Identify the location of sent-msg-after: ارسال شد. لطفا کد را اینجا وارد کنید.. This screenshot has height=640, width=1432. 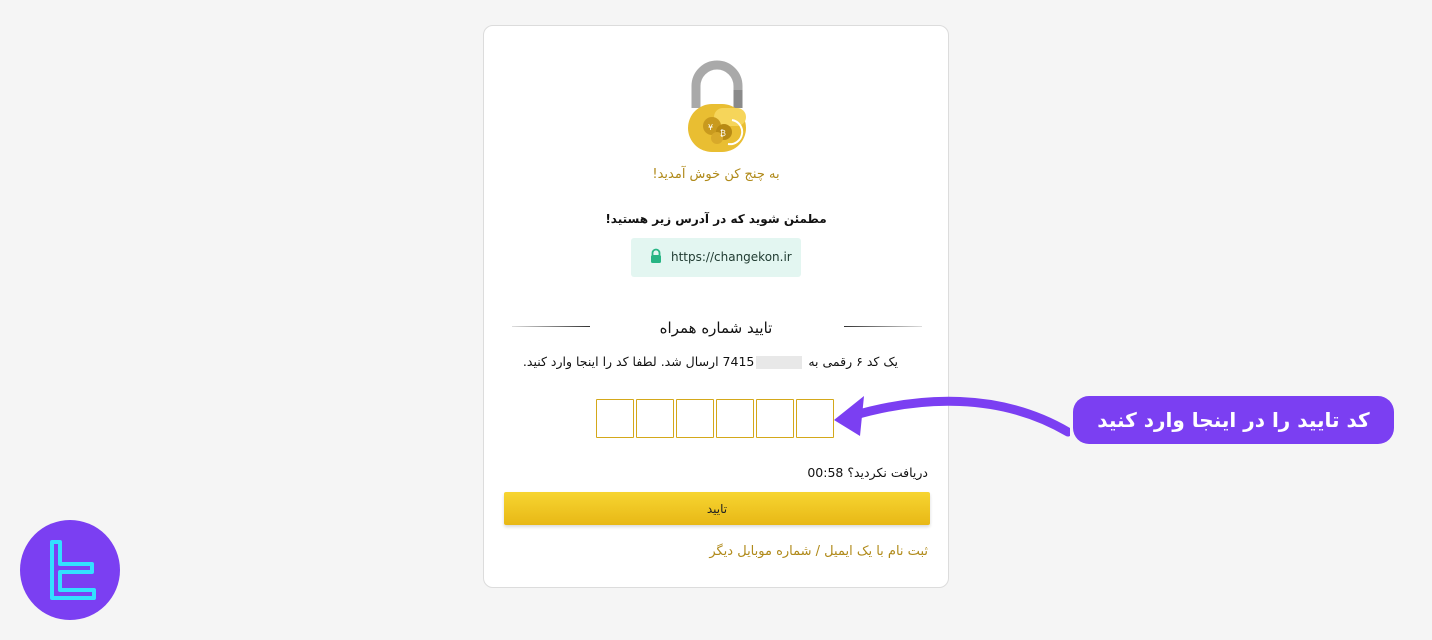
(620, 361).